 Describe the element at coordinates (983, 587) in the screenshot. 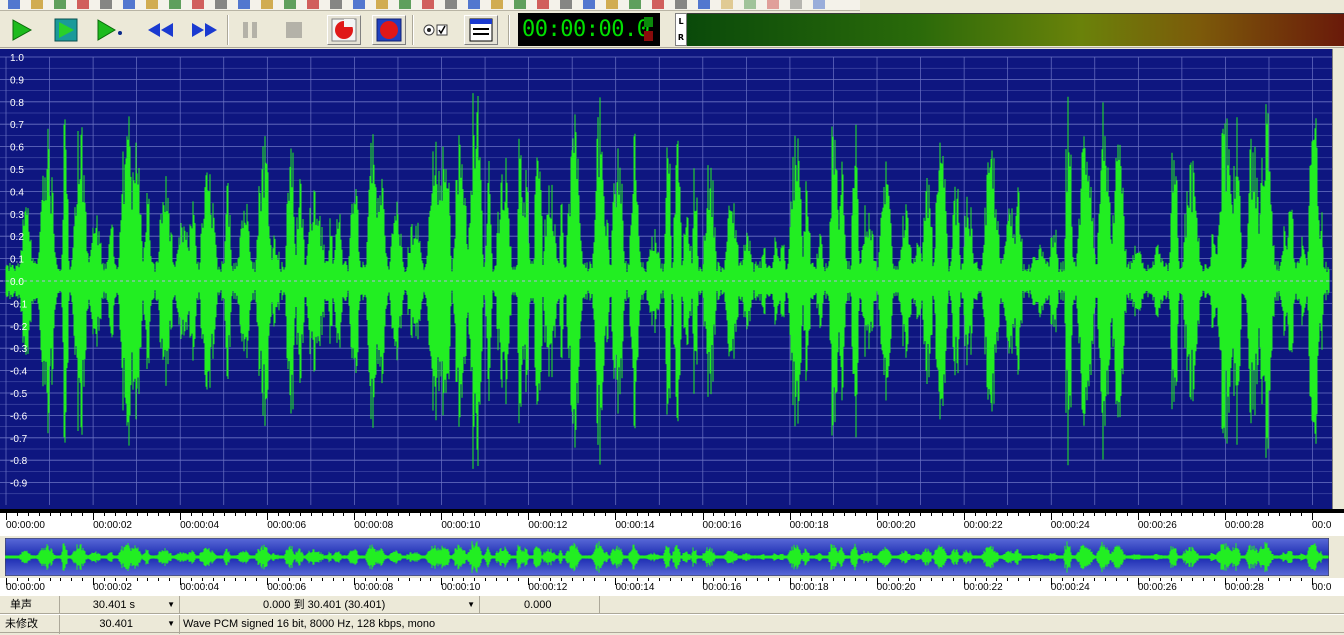

I see `ruler-tick-label: 00:00:22` at that location.